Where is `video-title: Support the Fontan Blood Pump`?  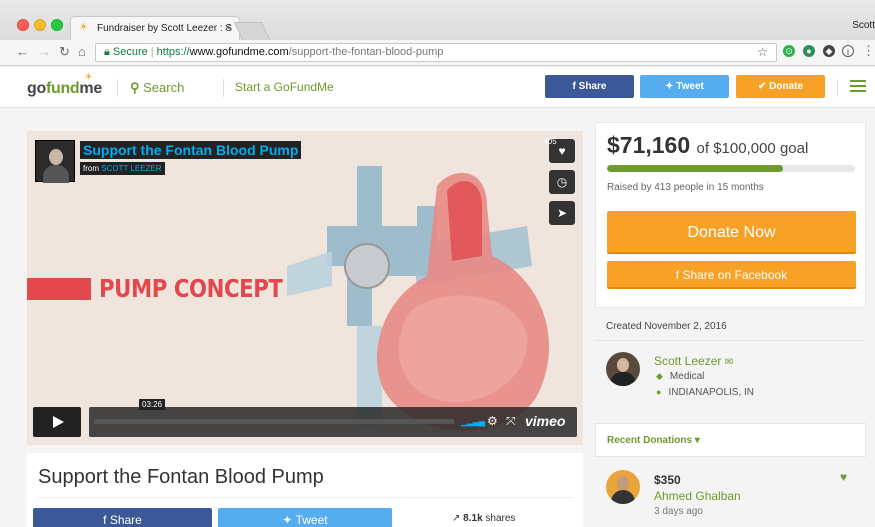
video-title: Support the Fontan Blood Pump is located at coordinates (191, 150).